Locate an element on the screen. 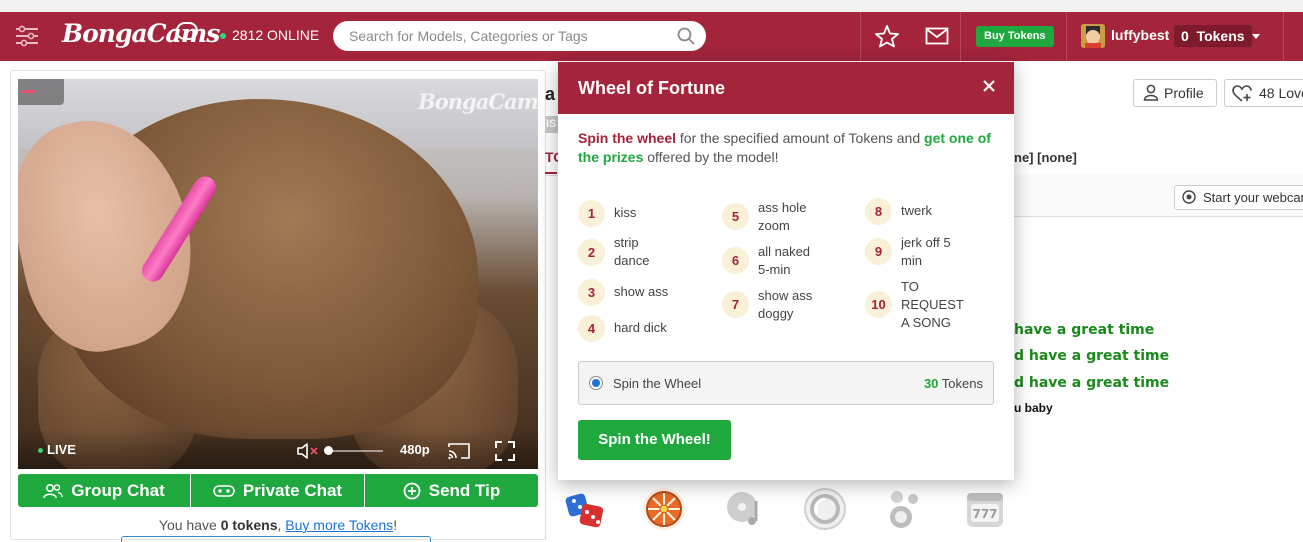 Image resolution: width=1303 pixels, height=542 pixels. token-count: 0 is located at coordinates (1185, 36).